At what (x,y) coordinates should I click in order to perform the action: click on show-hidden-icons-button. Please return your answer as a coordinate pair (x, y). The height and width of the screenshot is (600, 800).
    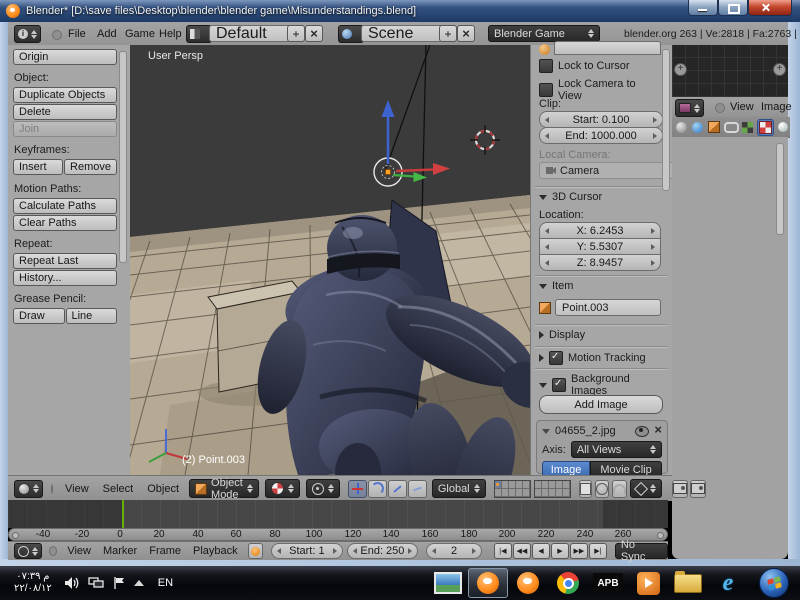
    Looking at the image, I should click on (138, 583).